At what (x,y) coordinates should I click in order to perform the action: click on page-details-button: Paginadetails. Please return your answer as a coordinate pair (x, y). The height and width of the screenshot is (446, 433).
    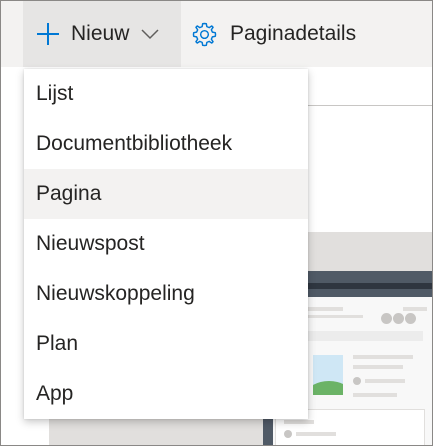
    Looking at the image, I should click on (273, 34).